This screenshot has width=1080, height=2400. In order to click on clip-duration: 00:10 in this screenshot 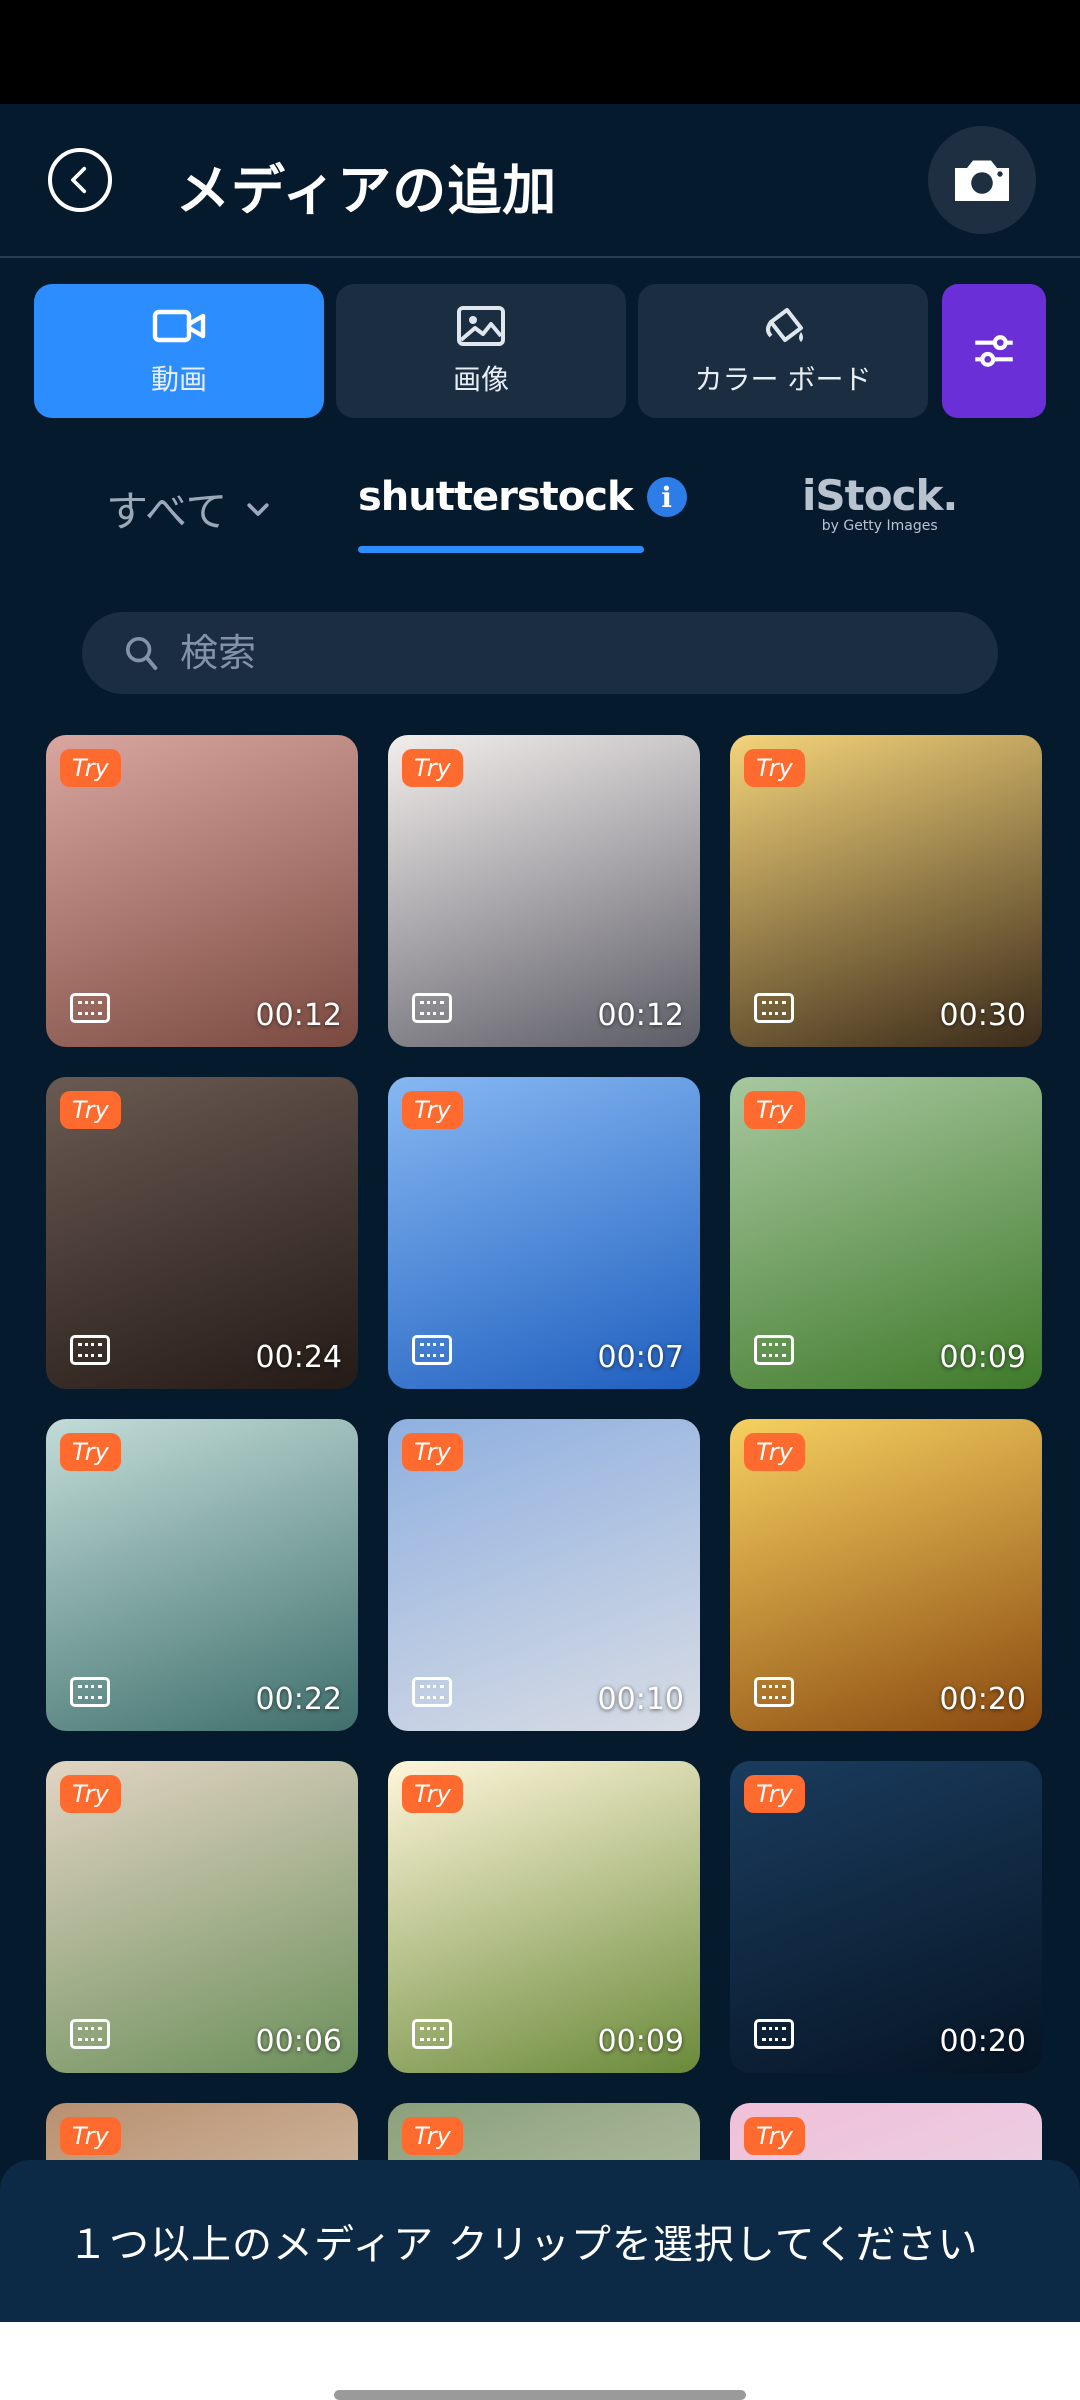, I will do `click(640, 1699)`.